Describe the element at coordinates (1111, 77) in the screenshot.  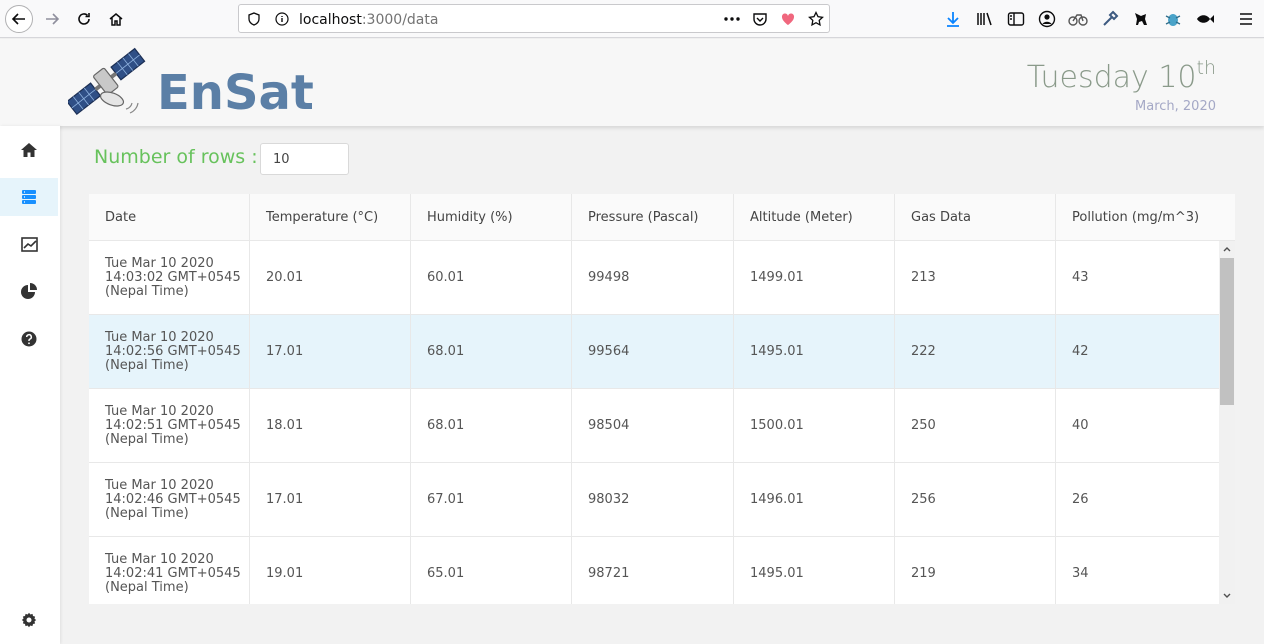
I see `date-day-text: Tuesday 10` at that location.